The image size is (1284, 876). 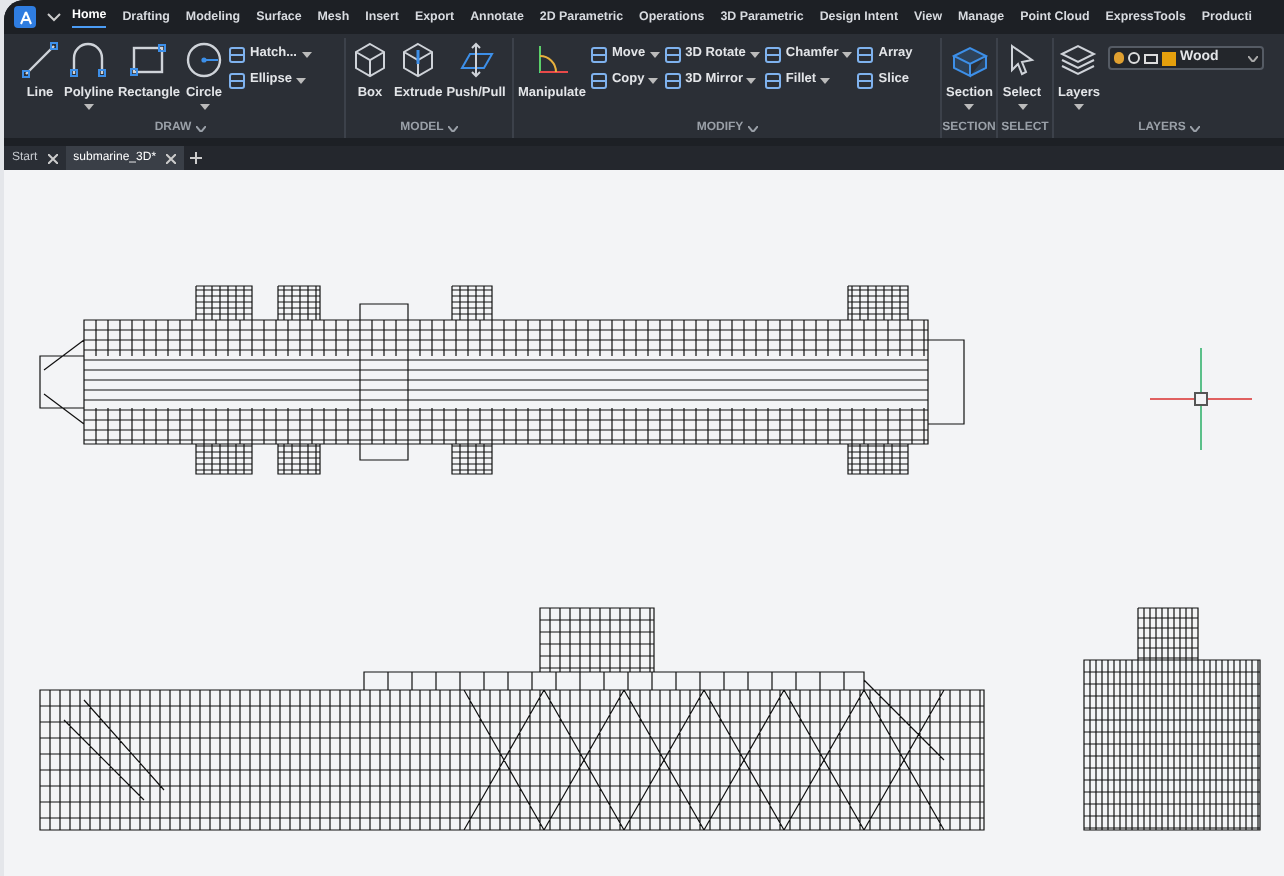 I want to click on extrude-icon, so click(x=418, y=60).